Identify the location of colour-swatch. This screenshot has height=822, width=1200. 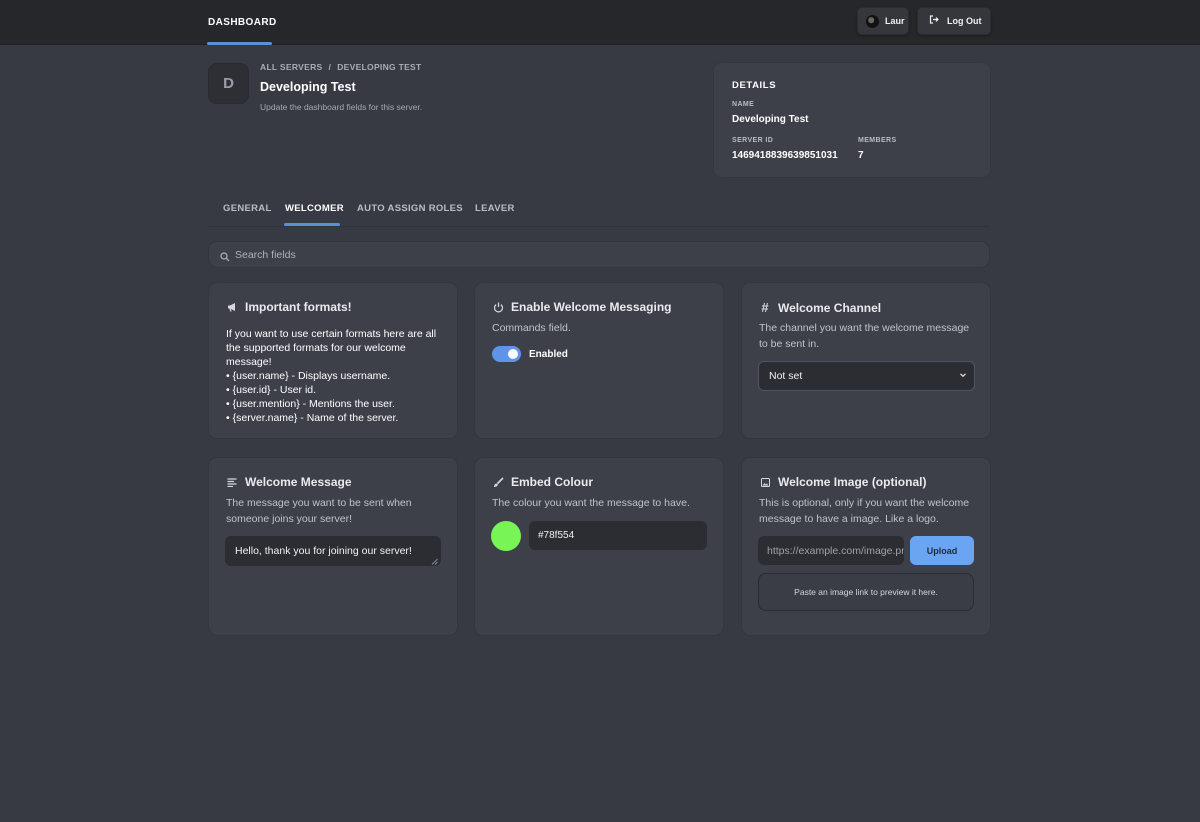
(506, 536).